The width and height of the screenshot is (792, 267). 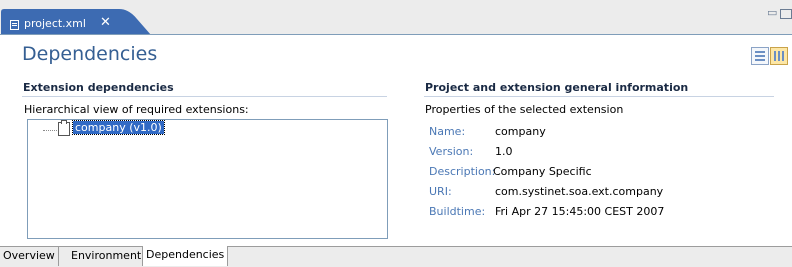 I want to click on tab-strip-border, so click(x=396, y=34).